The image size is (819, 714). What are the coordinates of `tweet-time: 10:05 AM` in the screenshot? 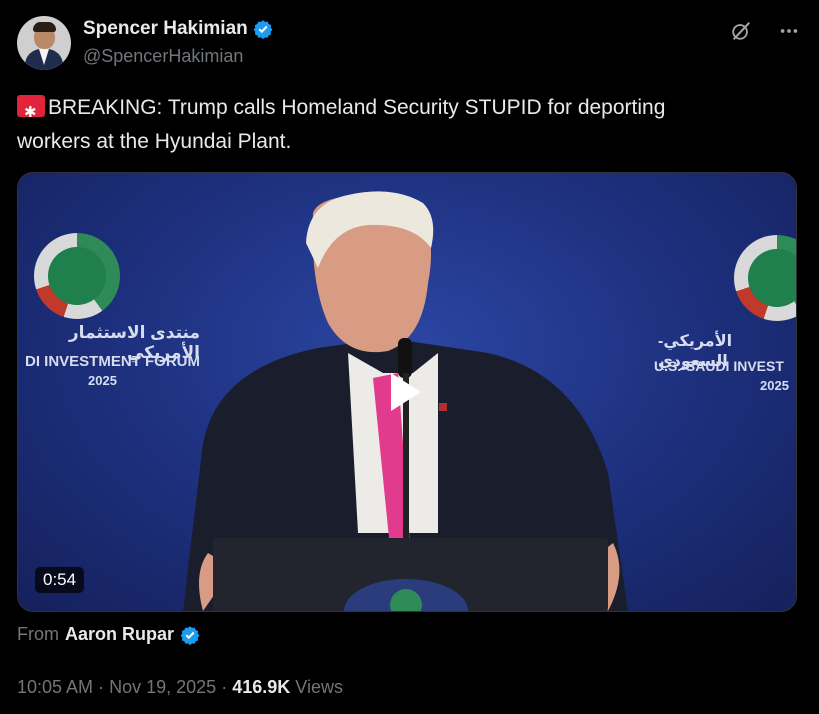 It's located at (55, 687).